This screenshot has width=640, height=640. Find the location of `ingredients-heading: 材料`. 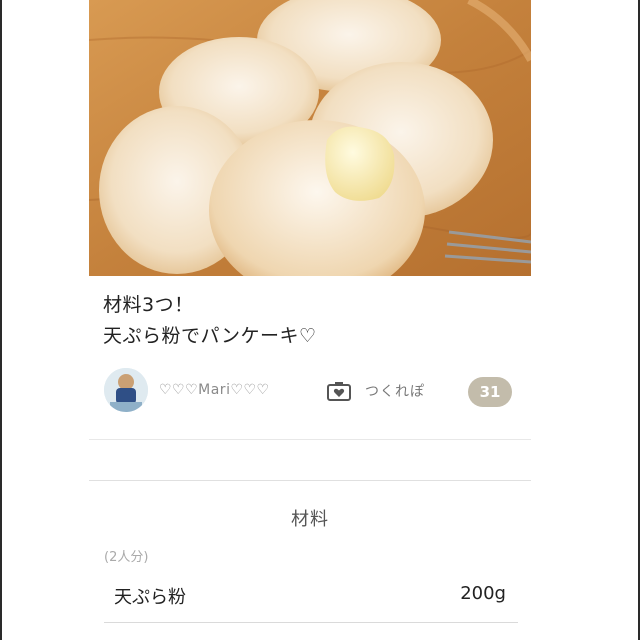

ingredients-heading: 材料 is located at coordinates (310, 519).